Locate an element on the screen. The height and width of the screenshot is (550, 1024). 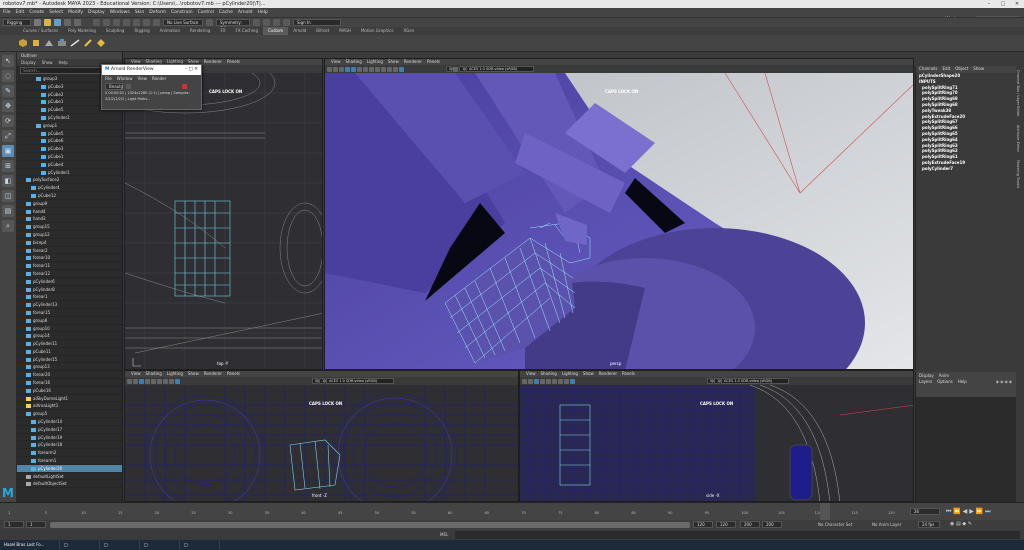
paint-tool-icon is located at coordinates (88, 43).